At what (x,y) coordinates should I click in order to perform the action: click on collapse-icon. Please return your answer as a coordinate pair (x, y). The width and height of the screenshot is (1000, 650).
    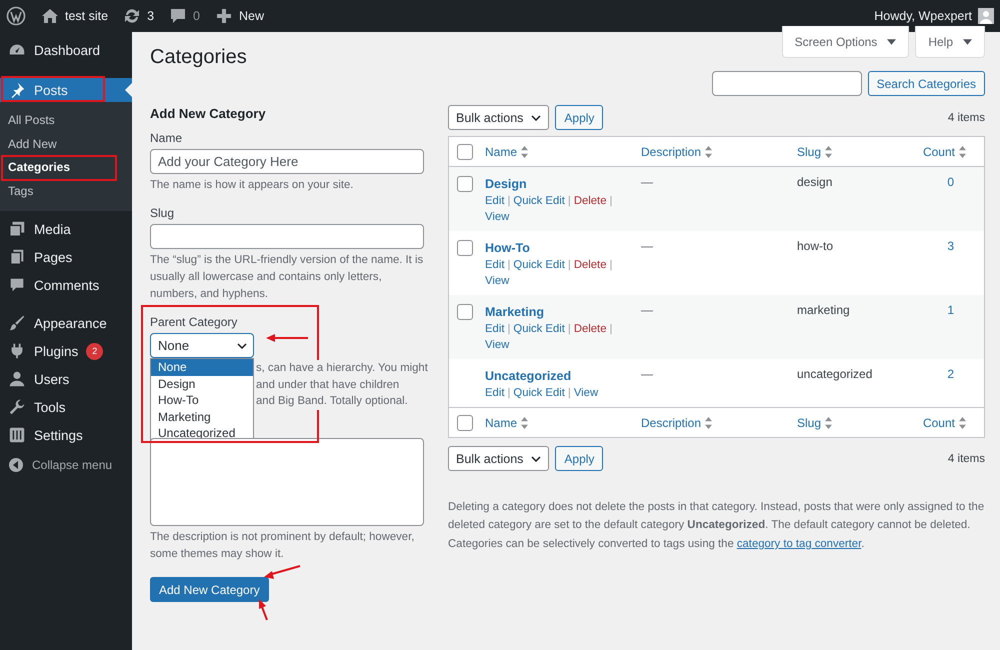
    Looking at the image, I should click on (16, 465).